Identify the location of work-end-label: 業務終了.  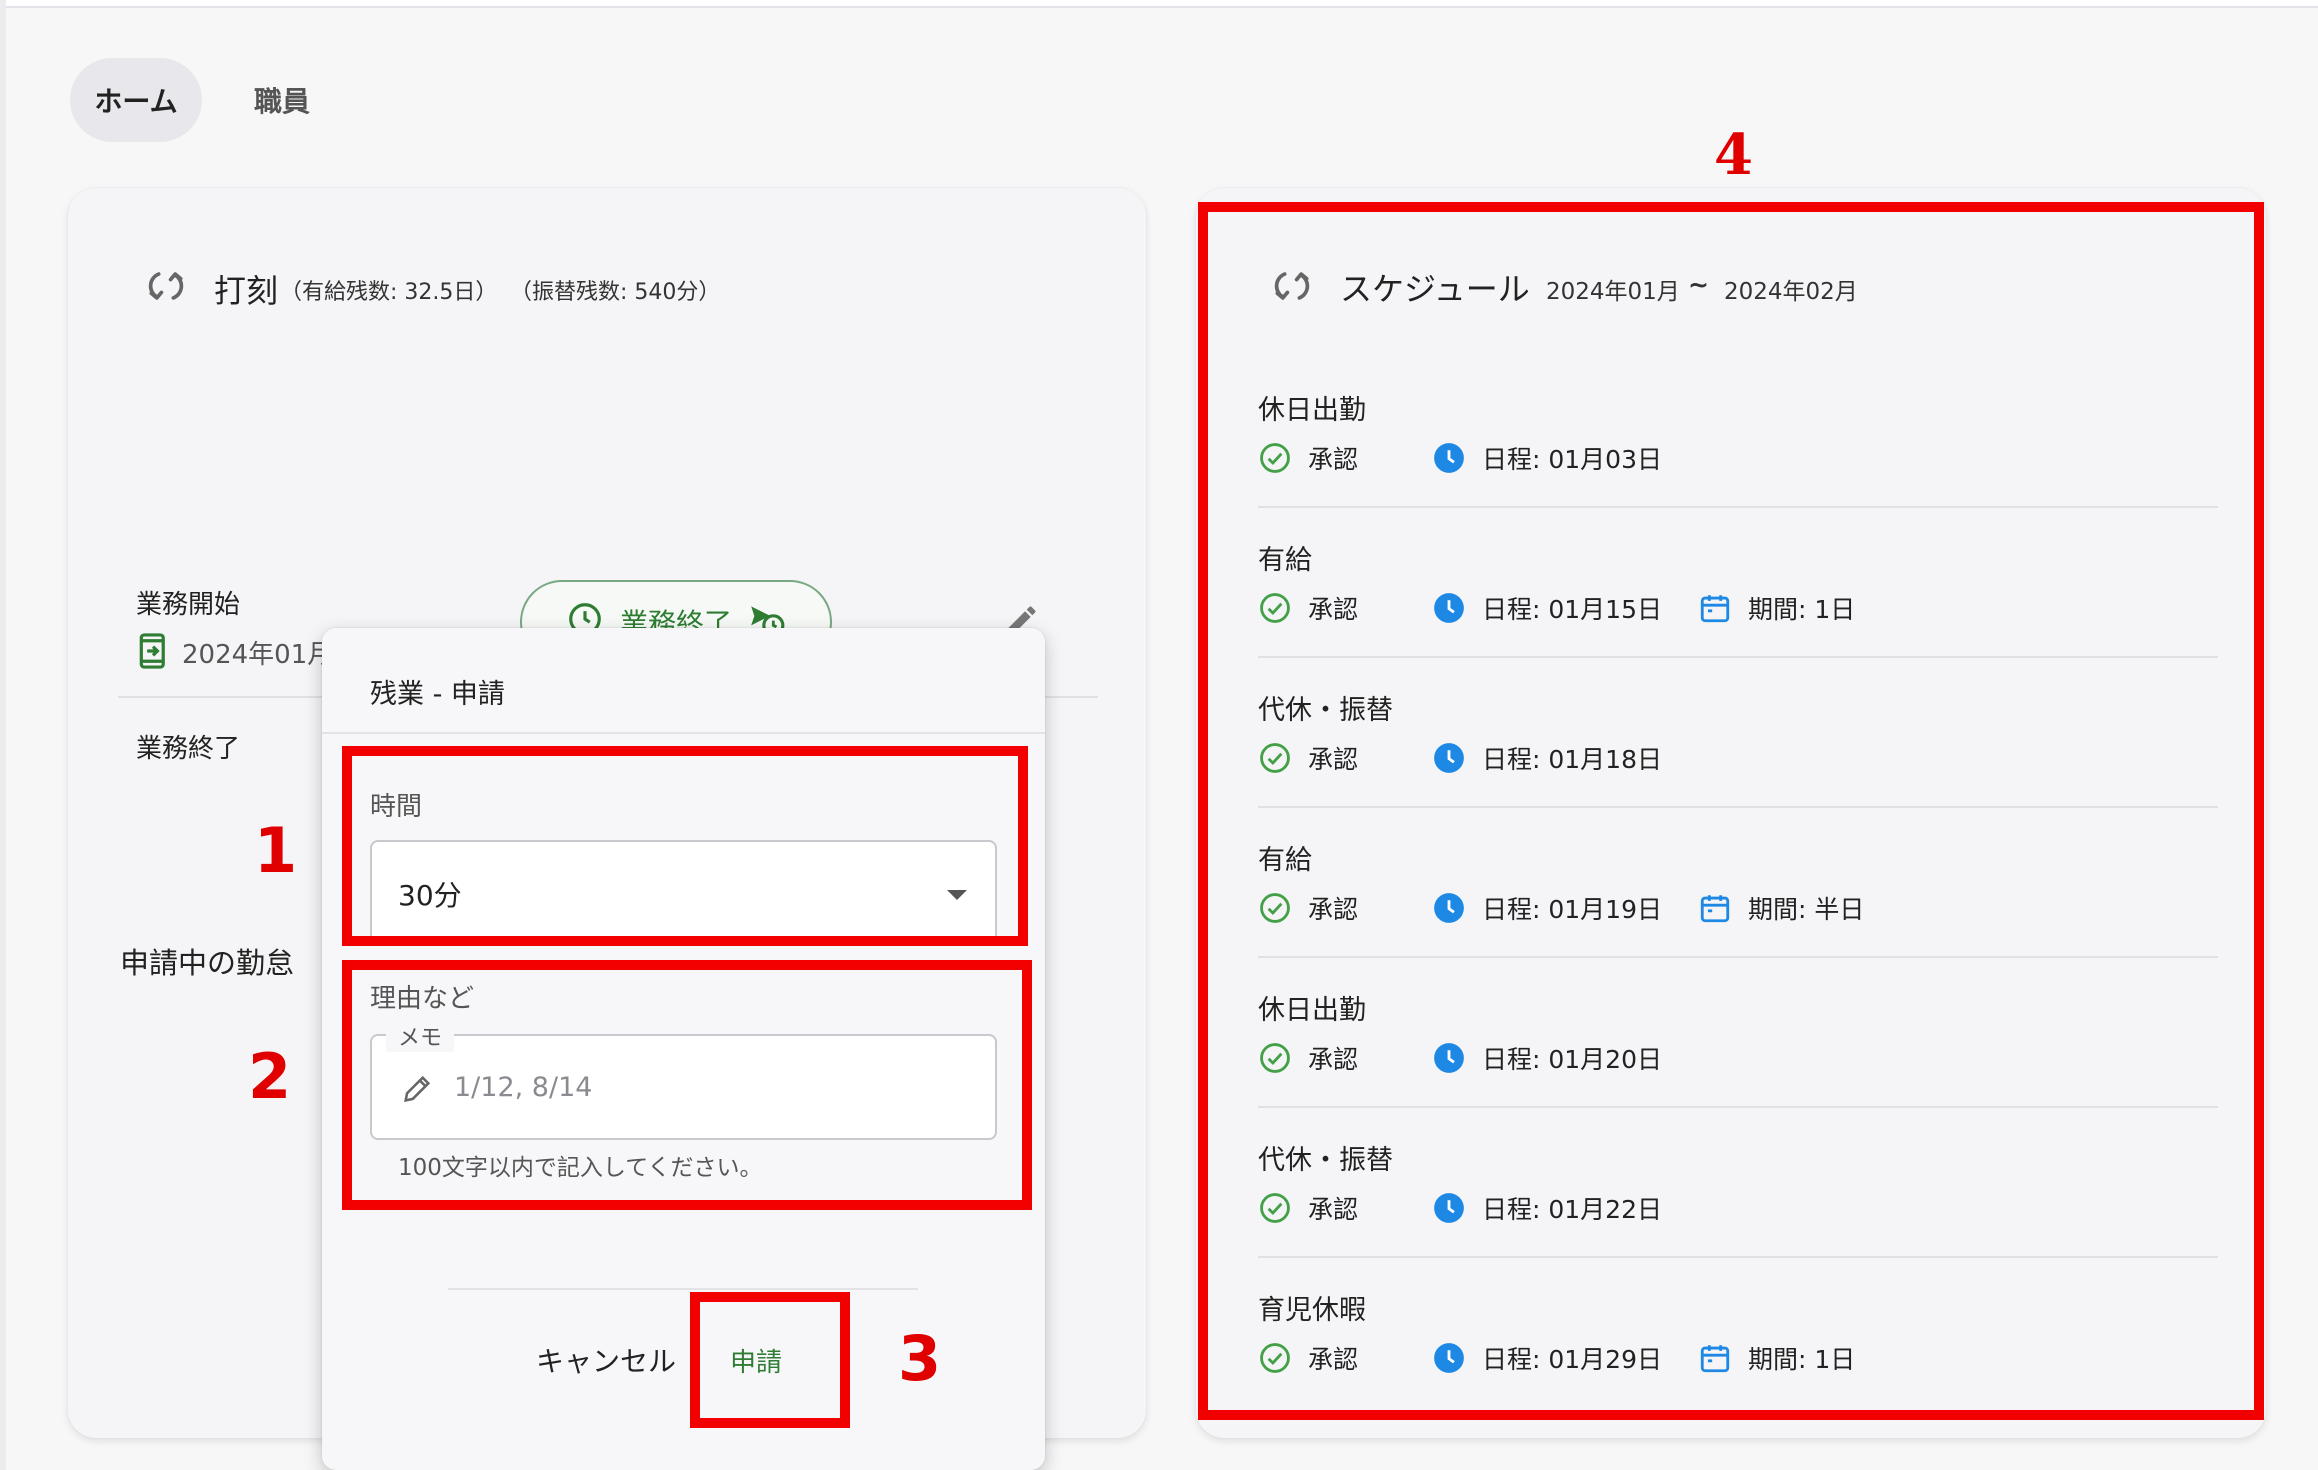
(188, 749).